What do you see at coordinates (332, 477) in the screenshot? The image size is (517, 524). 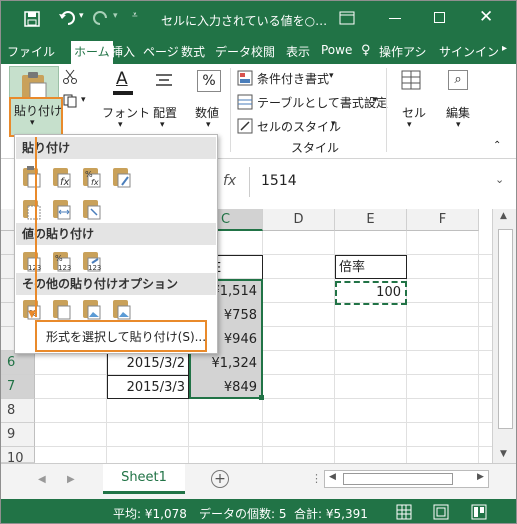 I see `scroll-left-icon: ◀` at bounding box center [332, 477].